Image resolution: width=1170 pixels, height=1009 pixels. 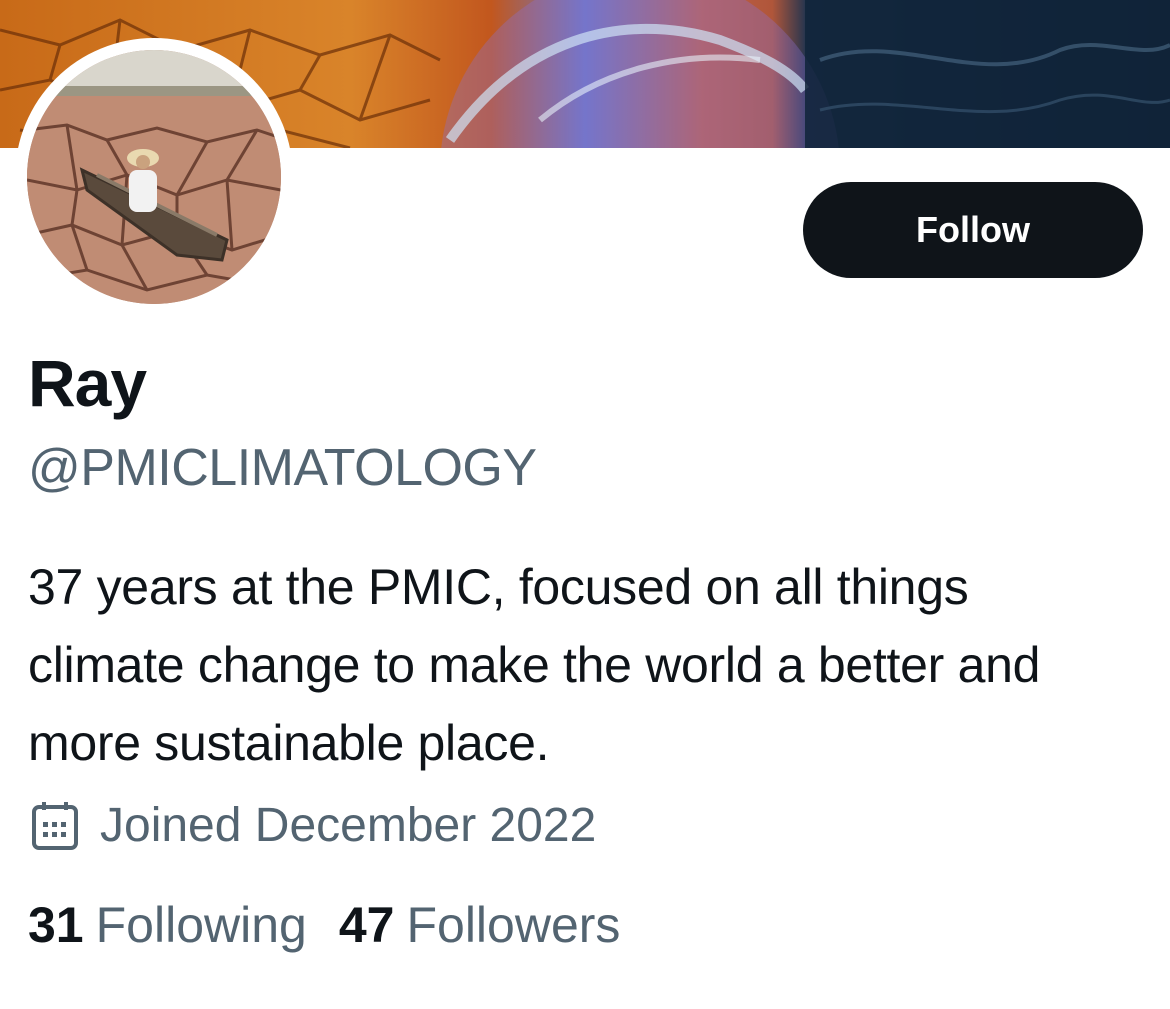 I want to click on following-label: Following, so click(x=201, y=925).